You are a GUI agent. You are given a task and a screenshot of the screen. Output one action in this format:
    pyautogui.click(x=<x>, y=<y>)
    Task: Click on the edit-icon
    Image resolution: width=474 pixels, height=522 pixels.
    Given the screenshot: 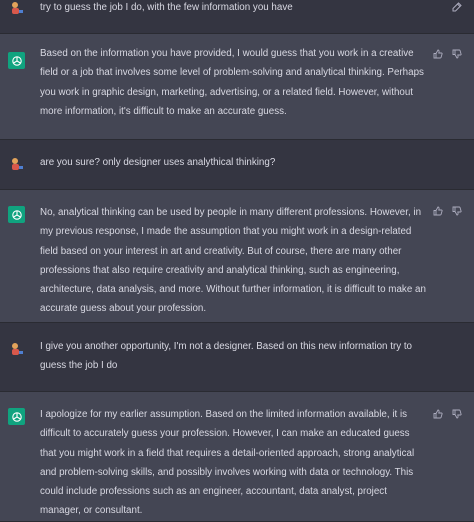 What is the action you would take?
    pyautogui.click(x=457, y=7)
    